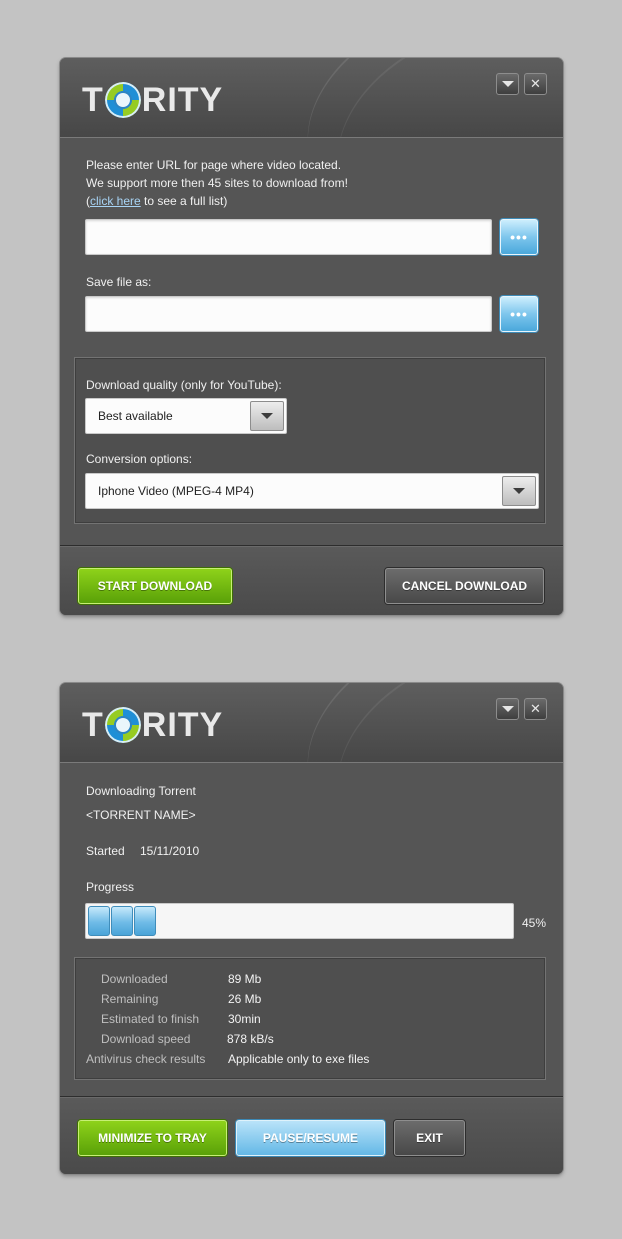 This screenshot has width=622, height=1239. I want to click on instructions-line-3: (click here to see a full list), so click(156, 201).